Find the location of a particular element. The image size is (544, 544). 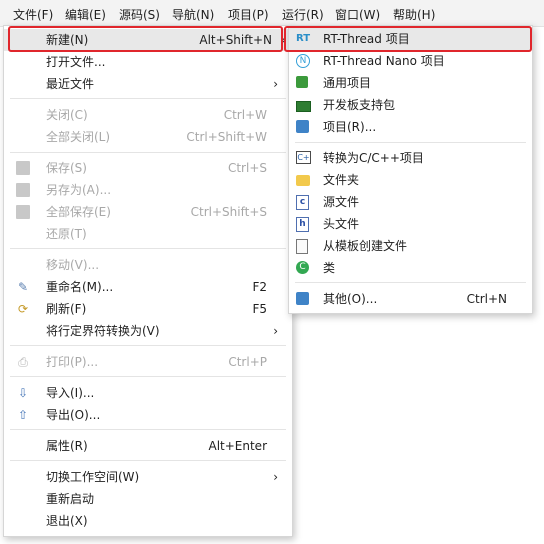

import-icon: ⇩ is located at coordinates (23, 393).